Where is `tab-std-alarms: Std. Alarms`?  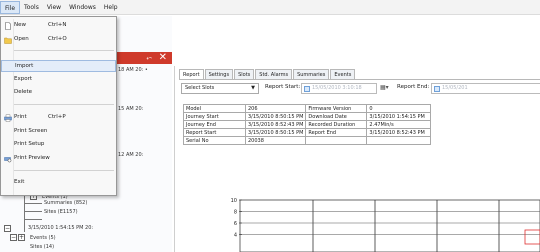
tab-std-alarms: Std. Alarms is located at coordinates (274, 74).